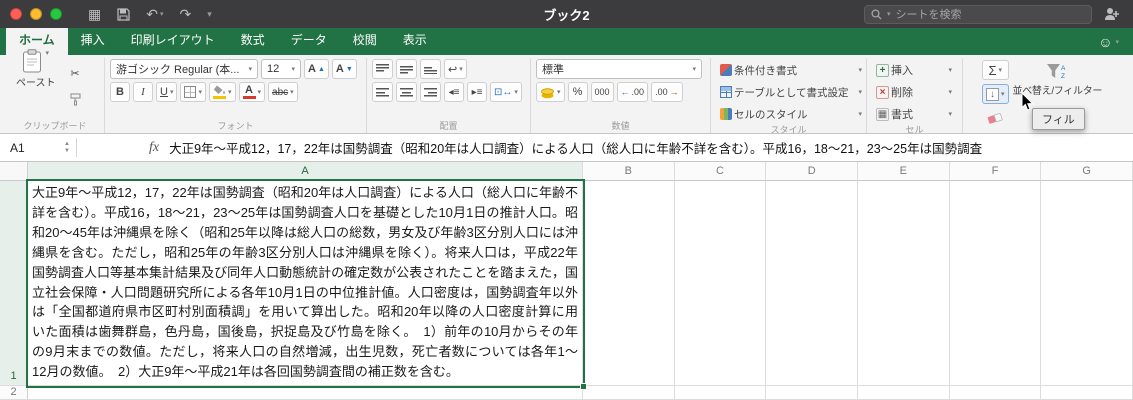  I want to click on paint-bucket-icon, so click(219, 90).